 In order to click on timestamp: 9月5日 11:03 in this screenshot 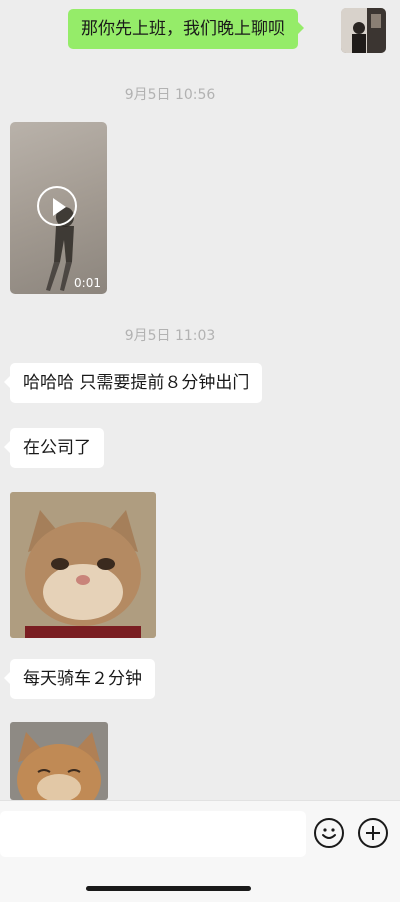, I will do `click(170, 336)`.